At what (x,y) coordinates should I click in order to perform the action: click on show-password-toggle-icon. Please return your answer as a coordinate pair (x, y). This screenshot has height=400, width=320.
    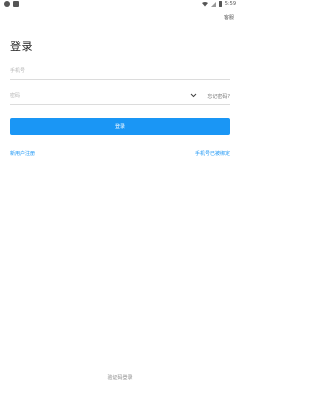
    Looking at the image, I should click on (193, 95).